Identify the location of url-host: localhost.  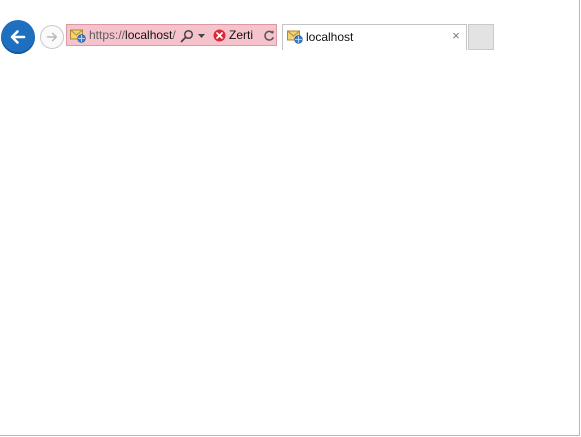
(149, 35).